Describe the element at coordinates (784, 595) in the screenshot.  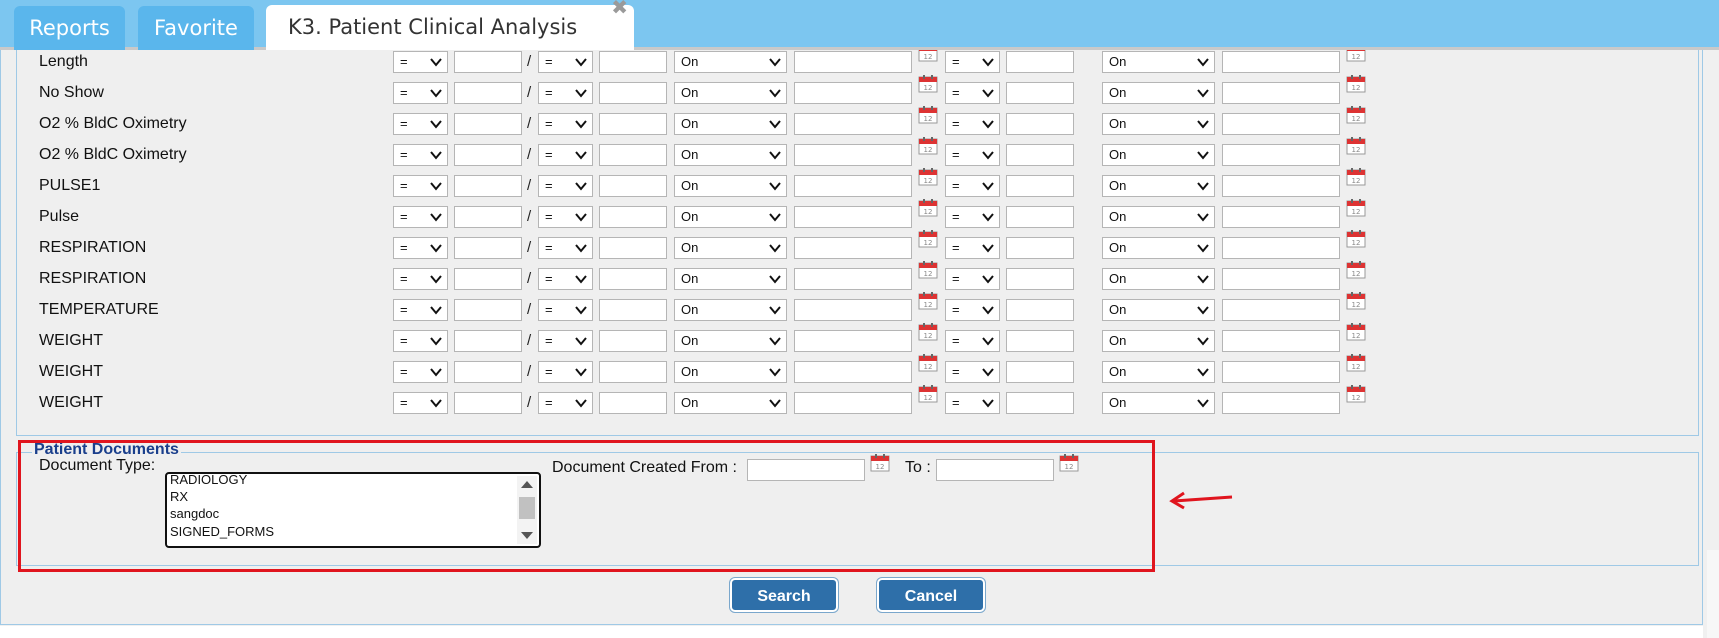
I see `search-button: Search` at that location.